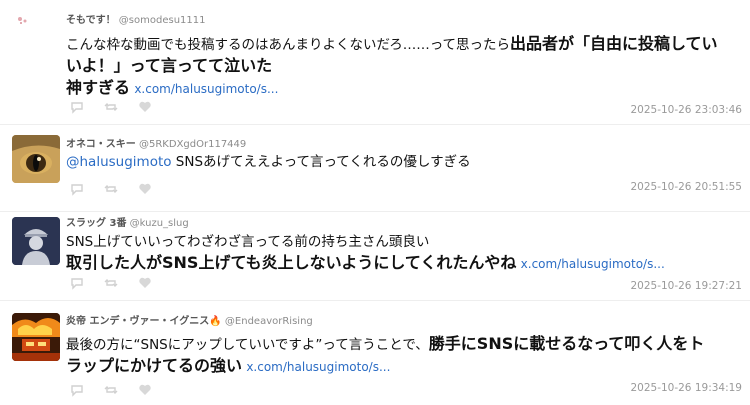  I want to click on display-name: 炎帝 エンデ・ヴァー・イグニス🔥, so click(144, 321).